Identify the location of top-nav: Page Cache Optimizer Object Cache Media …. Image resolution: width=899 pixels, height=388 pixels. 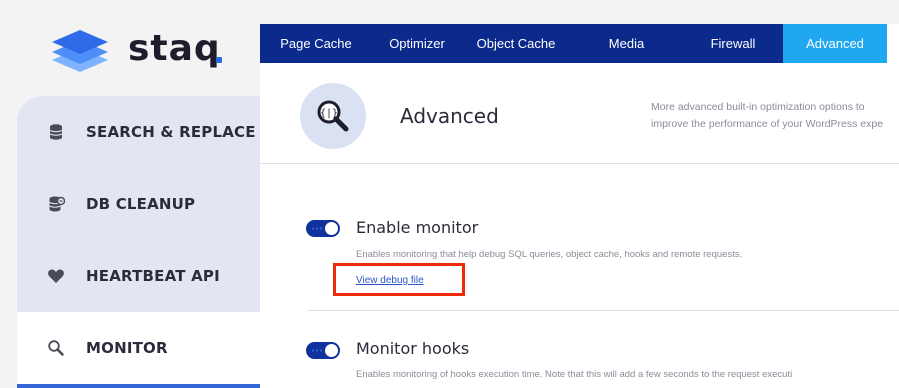
(579, 43).